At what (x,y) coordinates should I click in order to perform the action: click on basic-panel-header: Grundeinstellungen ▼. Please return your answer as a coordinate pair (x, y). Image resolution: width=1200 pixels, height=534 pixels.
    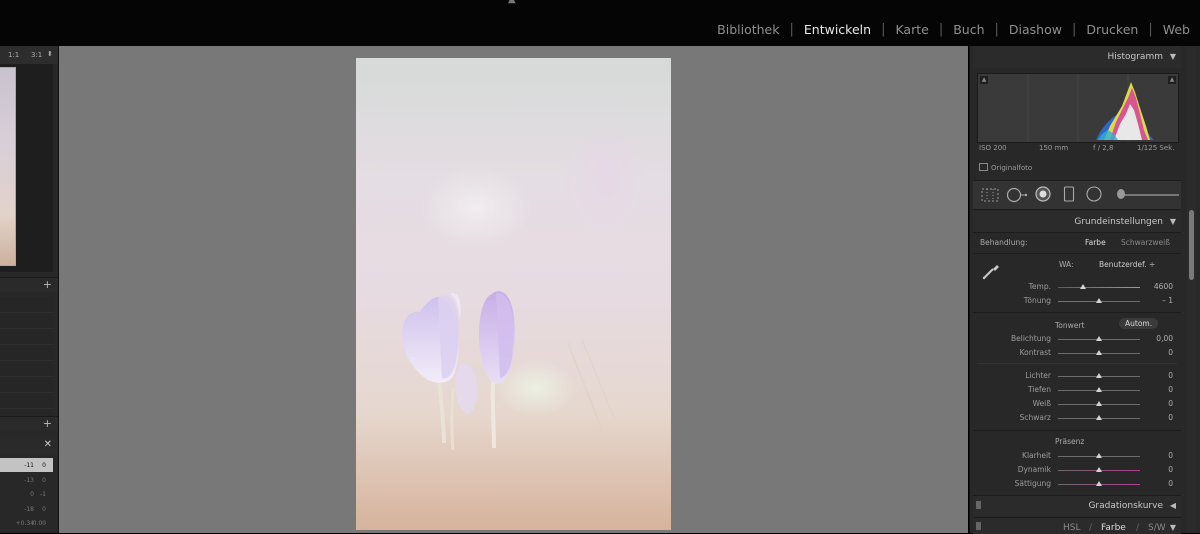
    Looking at the image, I should click on (1077, 222).